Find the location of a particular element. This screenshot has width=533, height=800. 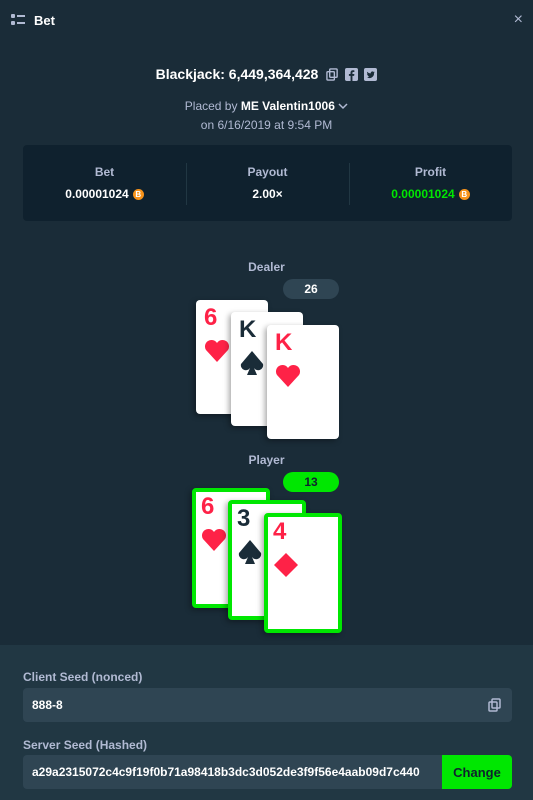

player-label: Player is located at coordinates (266, 460).